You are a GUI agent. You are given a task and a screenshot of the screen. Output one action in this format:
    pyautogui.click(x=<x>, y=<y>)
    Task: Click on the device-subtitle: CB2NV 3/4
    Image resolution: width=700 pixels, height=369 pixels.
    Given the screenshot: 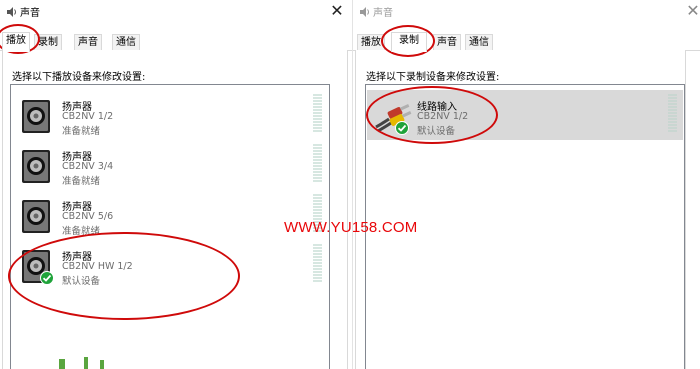 What is the action you would take?
    pyautogui.click(x=88, y=166)
    